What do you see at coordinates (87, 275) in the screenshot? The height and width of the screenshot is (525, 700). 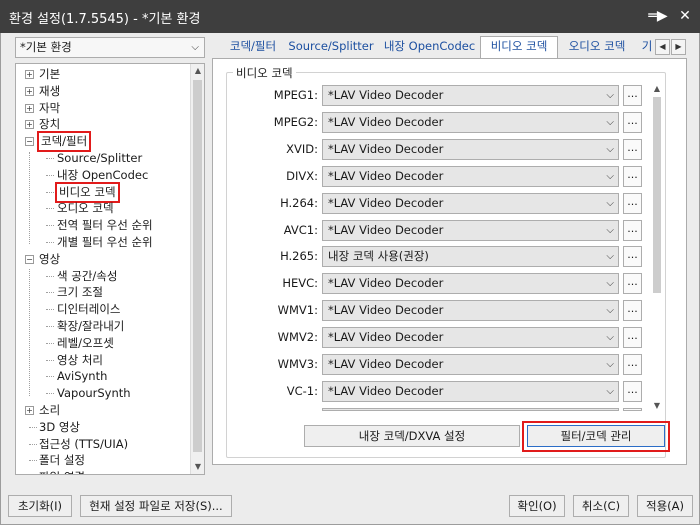 I see `tree-item-label: 색 공간/속성` at bounding box center [87, 275].